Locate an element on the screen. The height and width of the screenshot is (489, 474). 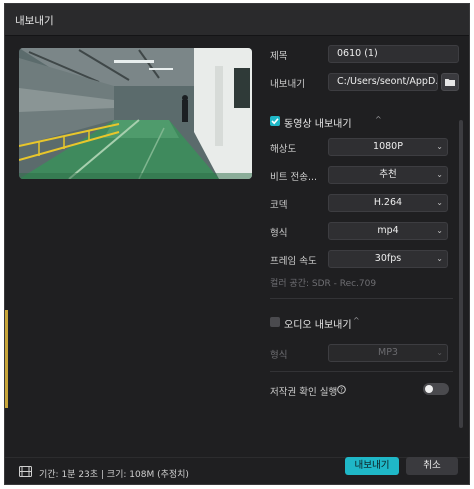
browse-folder-button is located at coordinates (450, 82).